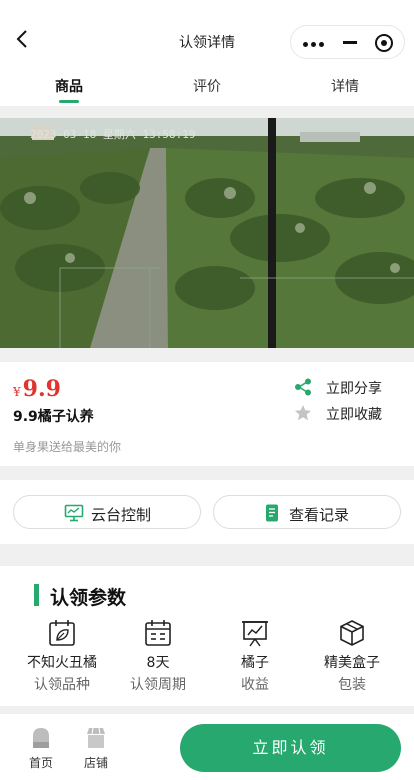 Image resolution: width=414 pixels, height=780 pixels. Describe the element at coordinates (255, 663) in the screenshot. I see `param-yield-value: 橘子` at that location.